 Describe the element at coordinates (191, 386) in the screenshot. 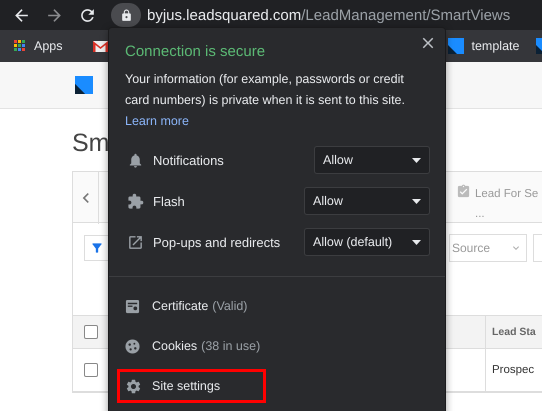

I see `site-info-item: Site settings` at that location.